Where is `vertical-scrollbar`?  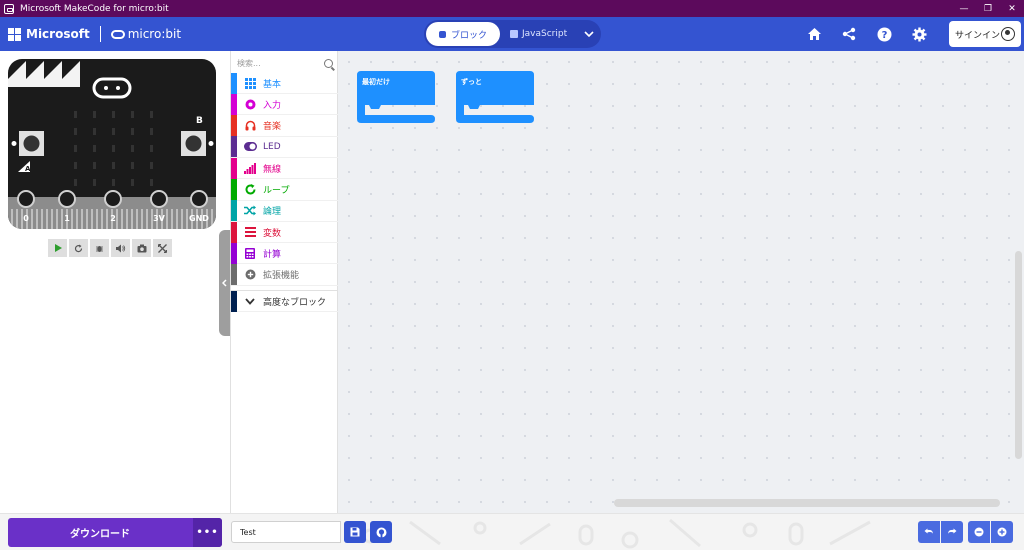 vertical-scrollbar is located at coordinates (1018, 355).